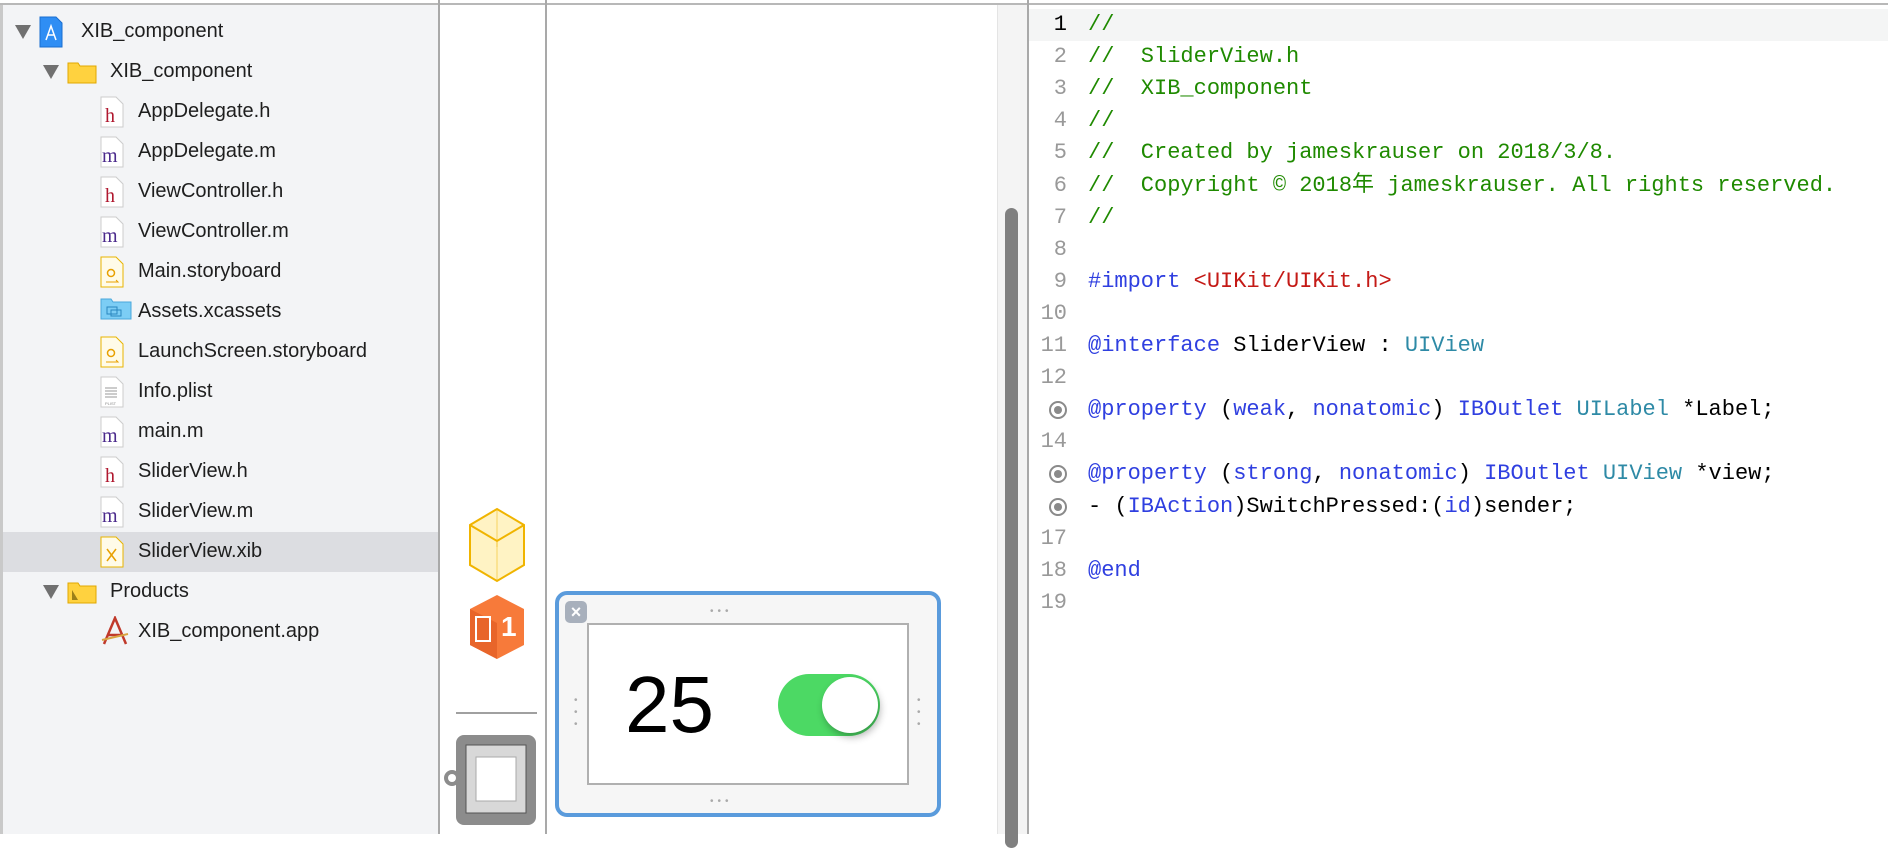  What do you see at coordinates (1458, 57) in the screenshot?
I see `code-line: 2 // SliderView.h` at bounding box center [1458, 57].